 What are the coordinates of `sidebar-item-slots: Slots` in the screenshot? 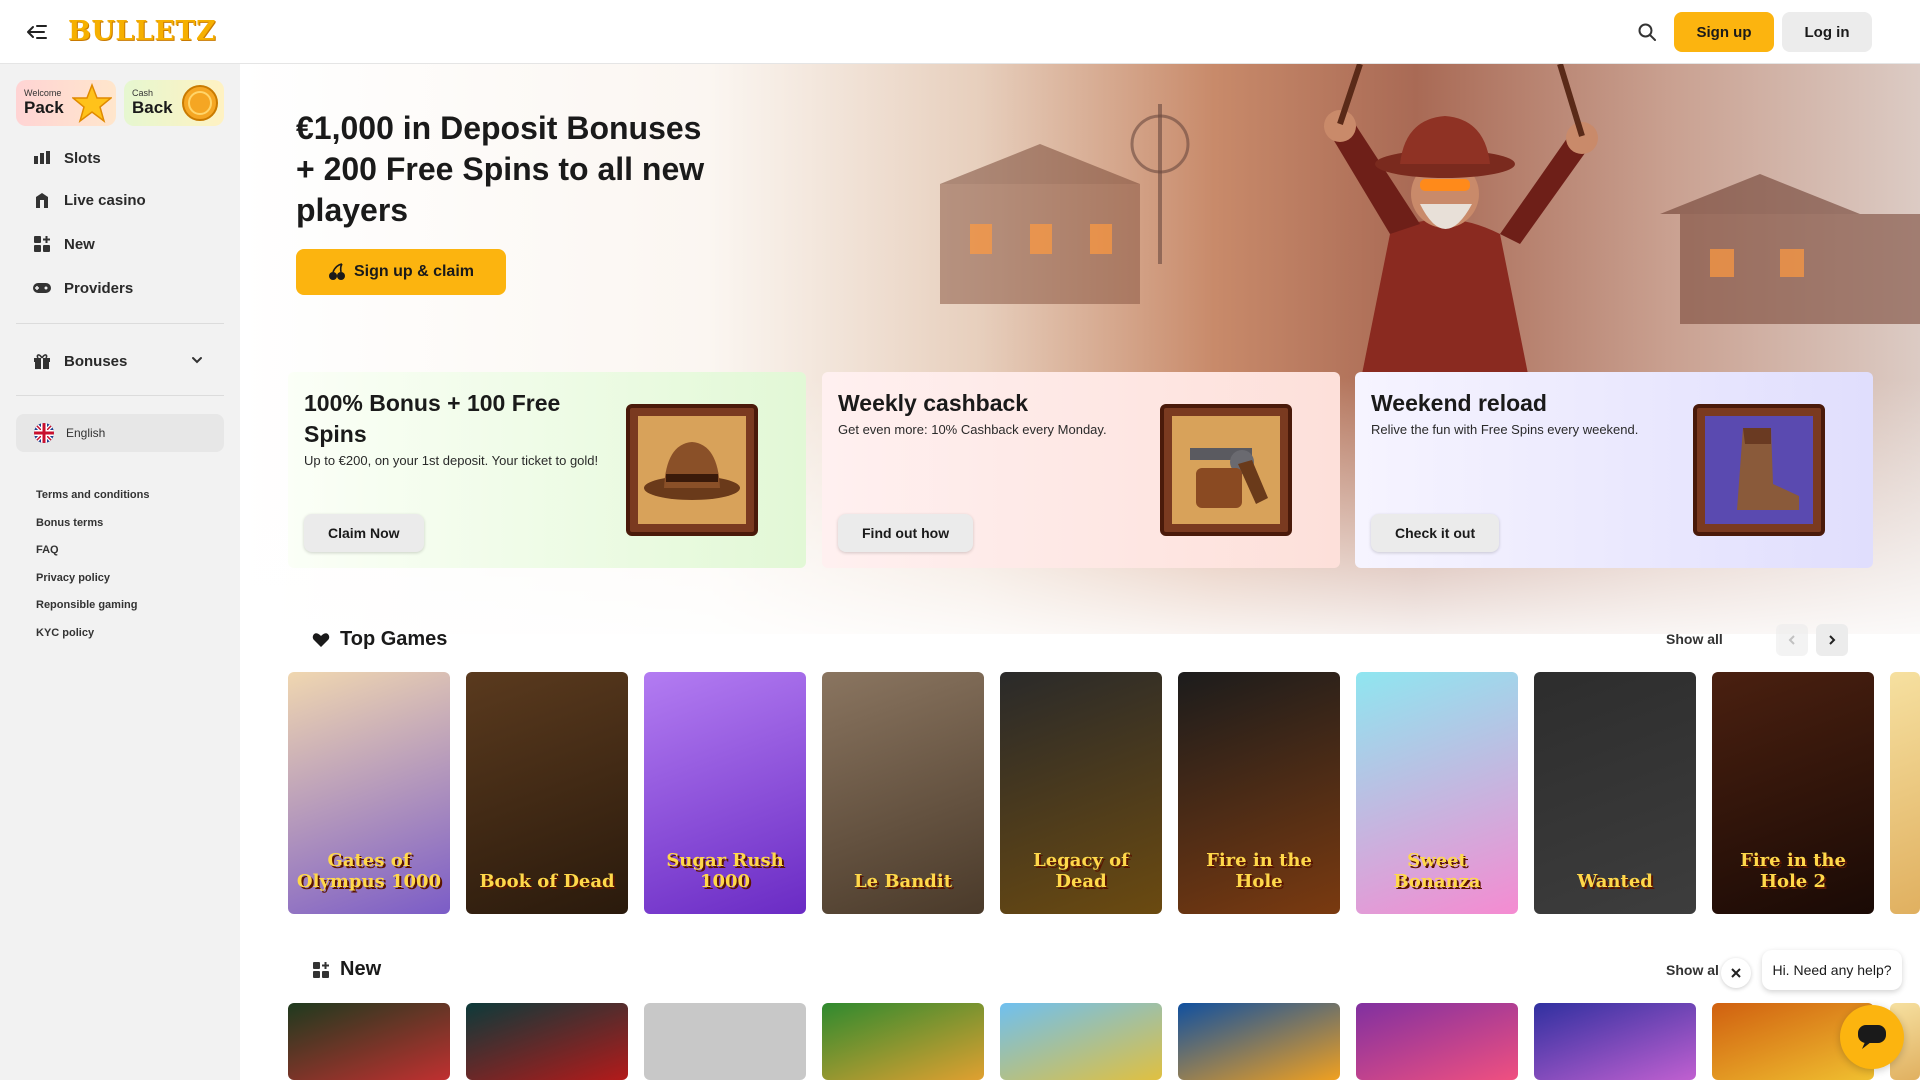 It's located at (120, 158).